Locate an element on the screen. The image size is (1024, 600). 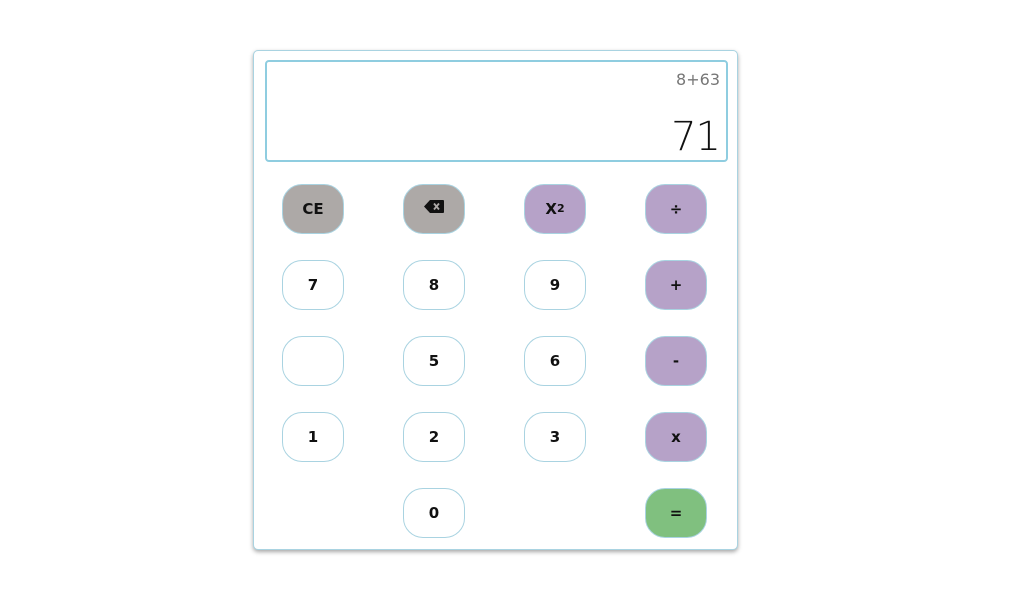
digit-1-button: 1 is located at coordinates (313, 437).